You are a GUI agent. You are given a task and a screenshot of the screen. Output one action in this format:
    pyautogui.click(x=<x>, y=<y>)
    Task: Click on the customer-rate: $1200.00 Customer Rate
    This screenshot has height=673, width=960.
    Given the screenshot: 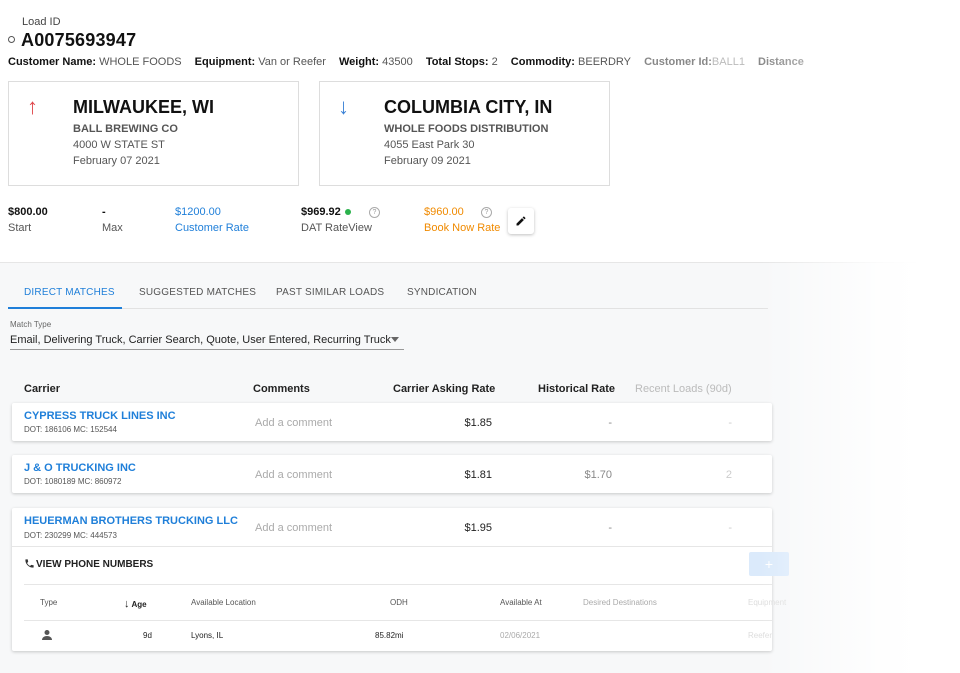 What is the action you would take?
    pyautogui.click(x=212, y=220)
    